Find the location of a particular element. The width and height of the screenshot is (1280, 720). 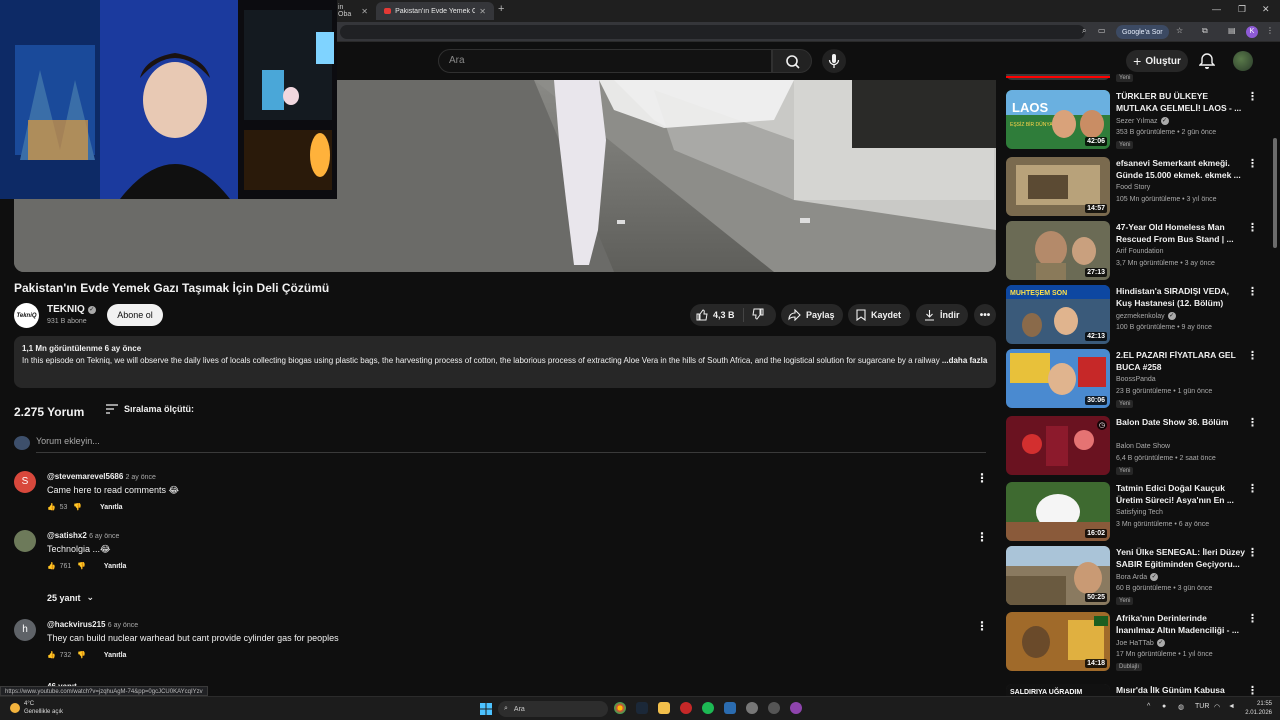

bookmark-star-icon: ☆ is located at coordinates (1179, 30).